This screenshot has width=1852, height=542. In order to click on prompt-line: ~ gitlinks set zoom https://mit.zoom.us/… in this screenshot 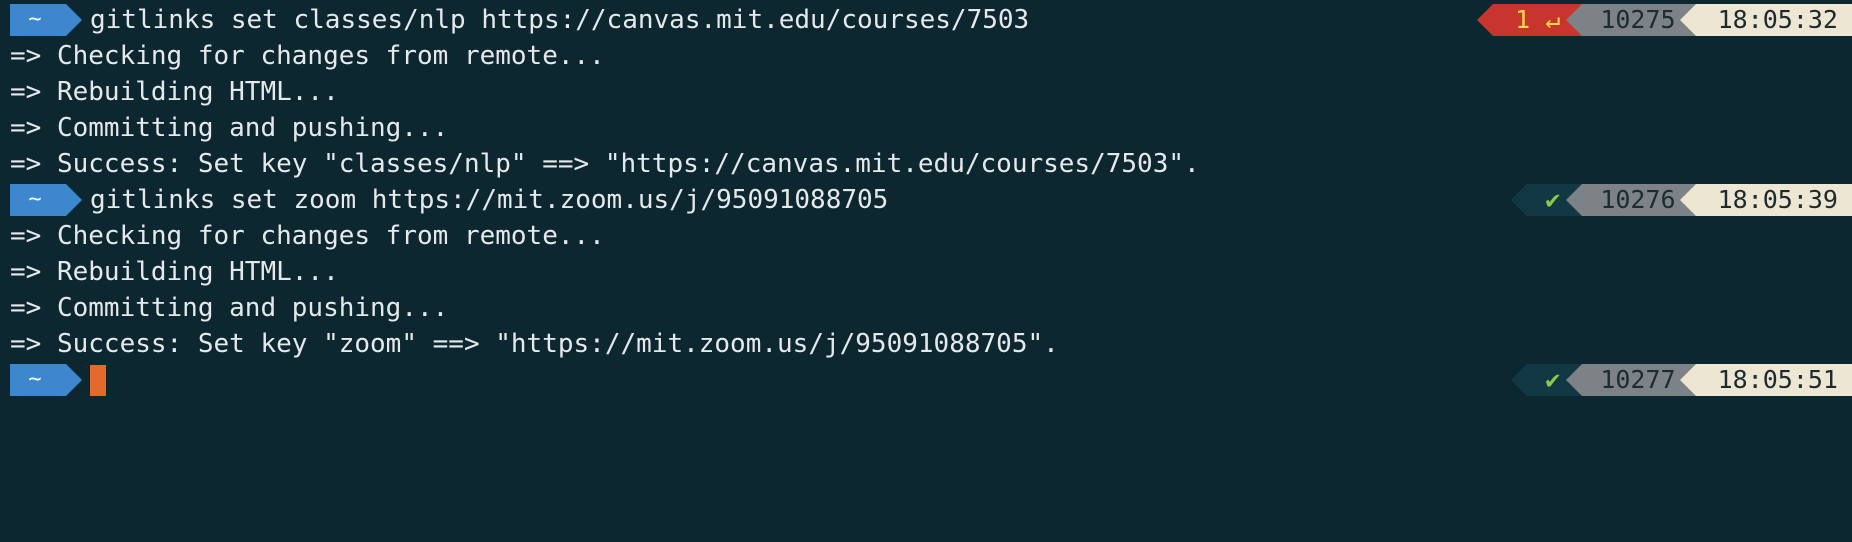, I will do `click(926, 200)`.